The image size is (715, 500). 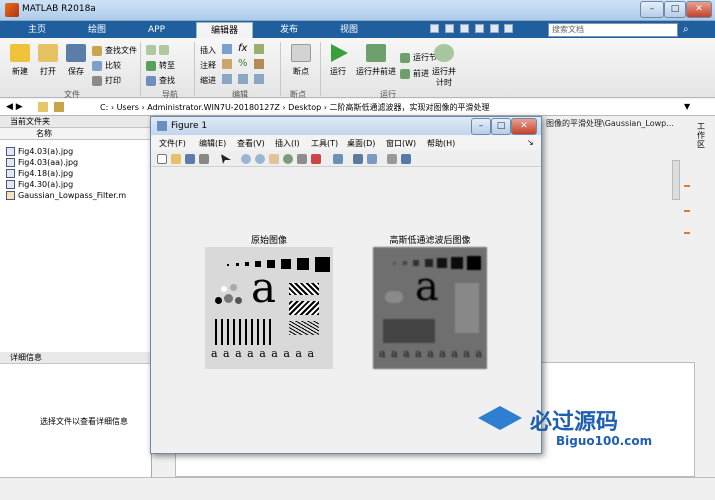 I want to click on tab-apps: APP, so click(x=156, y=30).